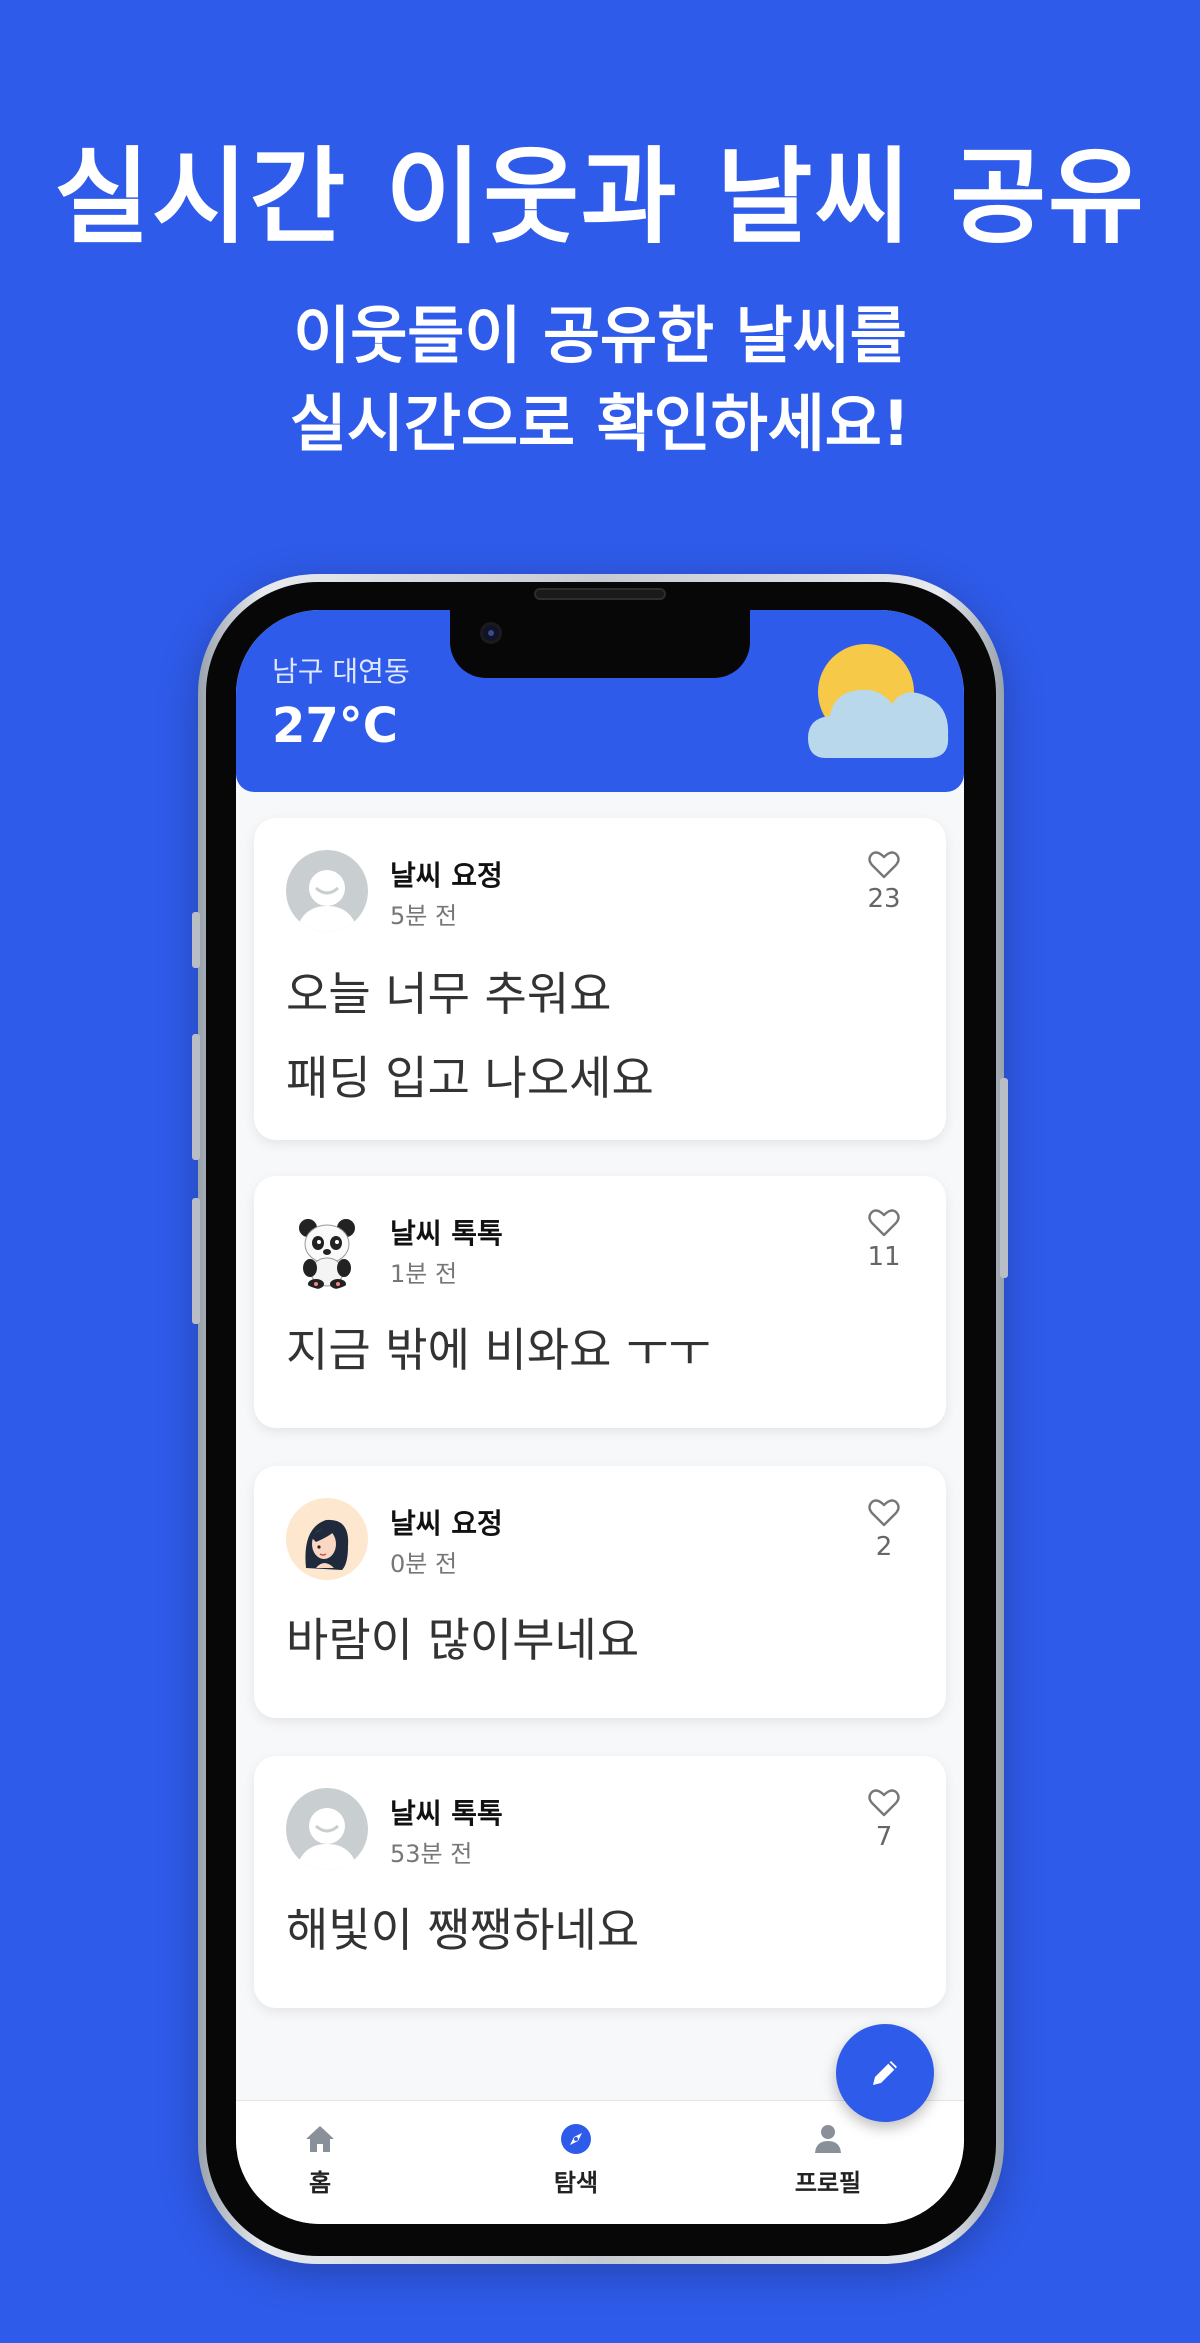 The width and height of the screenshot is (1200, 2343). Describe the element at coordinates (320, 2183) in the screenshot. I see `nav-label: 홈` at that location.